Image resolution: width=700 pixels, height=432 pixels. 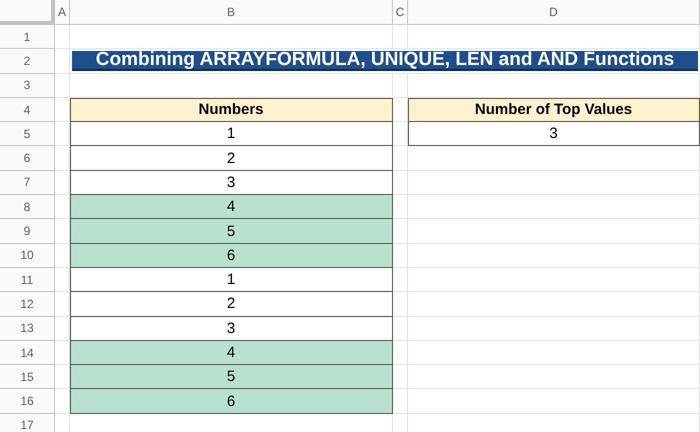 I want to click on select-all-corner, so click(x=27, y=12).